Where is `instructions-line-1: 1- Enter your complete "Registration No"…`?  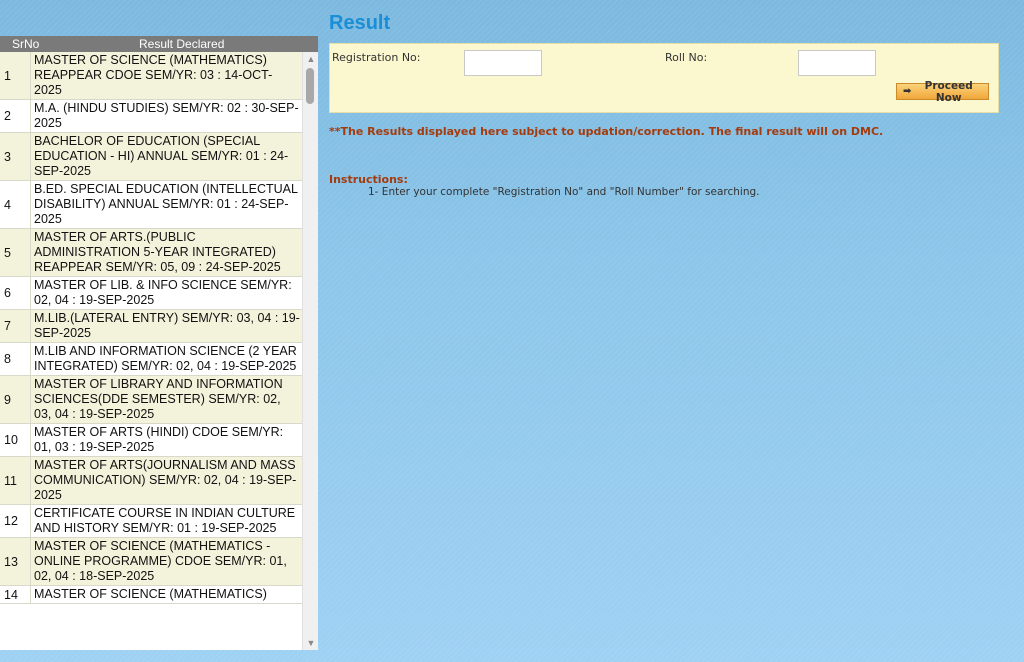 instructions-line-1: 1- Enter your complete "Registration No"… is located at coordinates (564, 192).